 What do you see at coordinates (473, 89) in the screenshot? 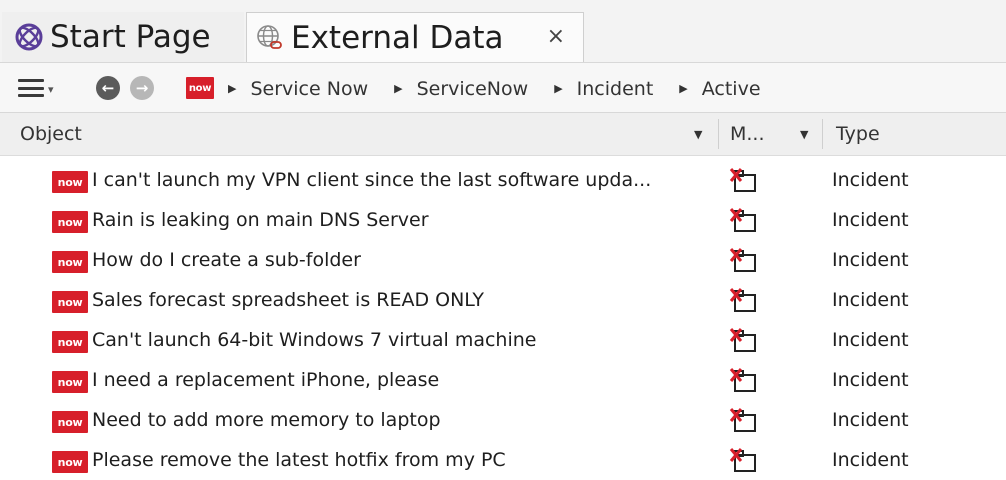
I see `breadcrumb-item-servicenow: ServiceNow` at bounding box center [473, 89].